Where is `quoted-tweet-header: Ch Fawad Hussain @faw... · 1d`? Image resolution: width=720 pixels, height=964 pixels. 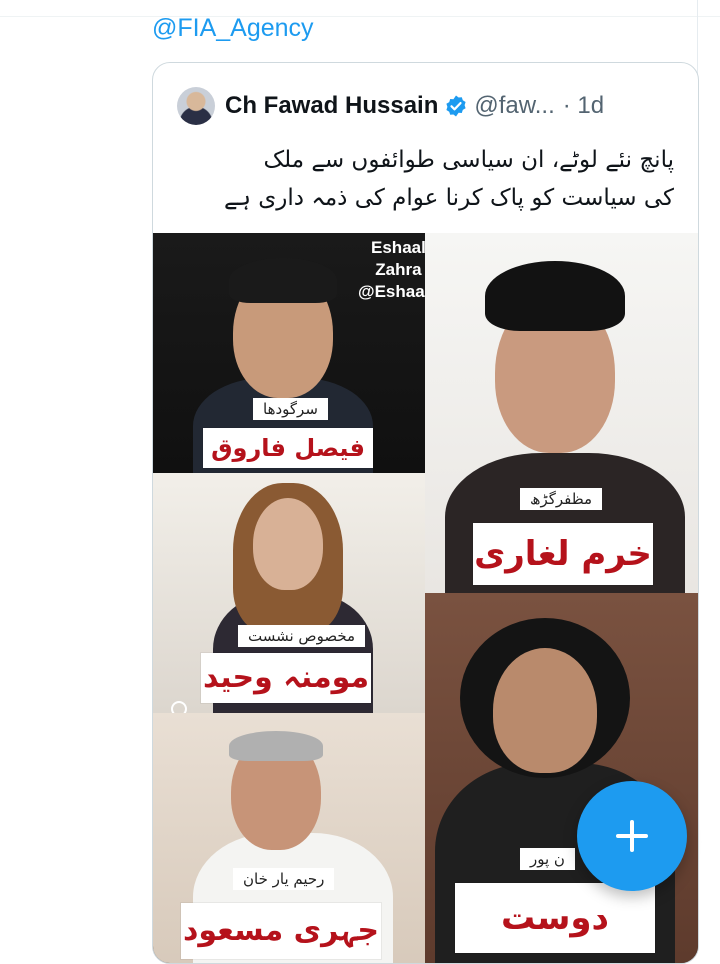
quoted-tweet-header: Ch Fawad Hussain @faw... · 1d is located at coordinates (390, 106).